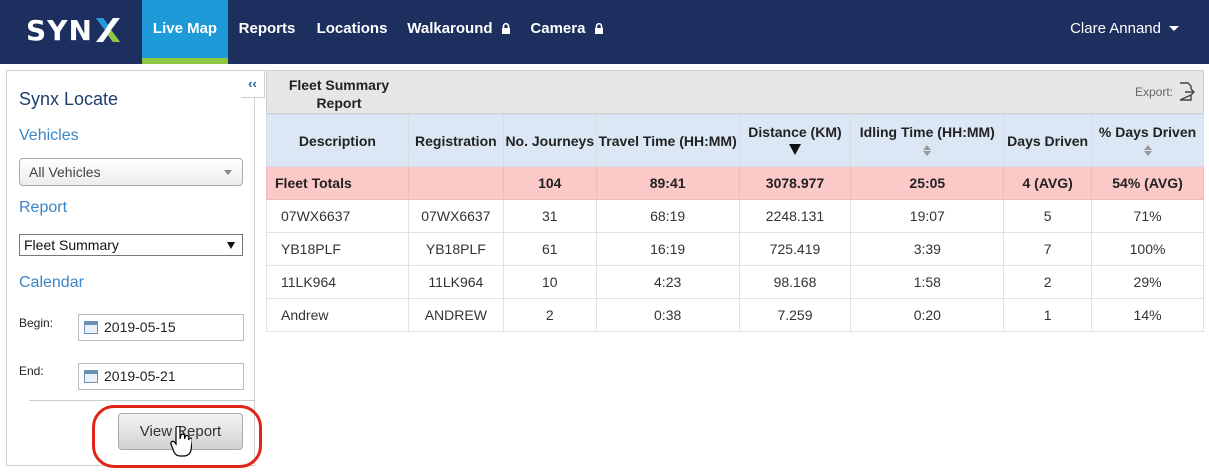 The width and height of the screenshot is (1209, 474). Describe the element at coordinates (71, 245) in the screenshot. I see `report-select-value: Fleet Summary` at that location.